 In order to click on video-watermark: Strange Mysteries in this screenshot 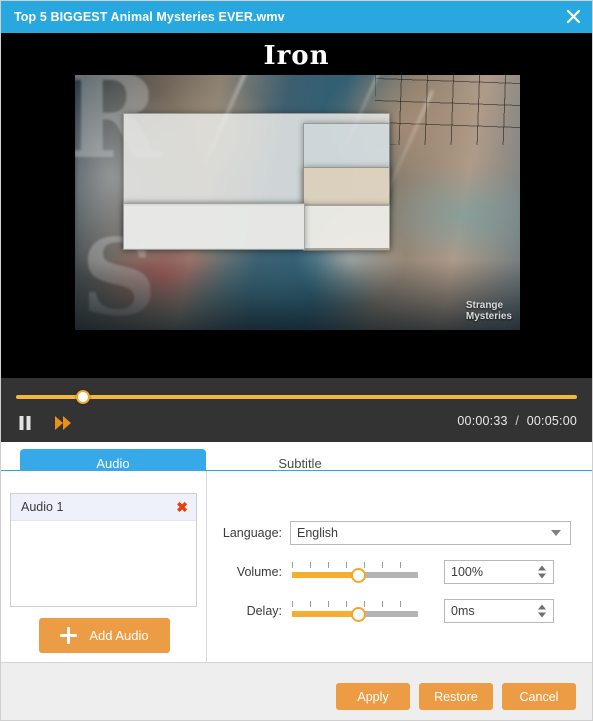, I will do `click(489, 311)`.